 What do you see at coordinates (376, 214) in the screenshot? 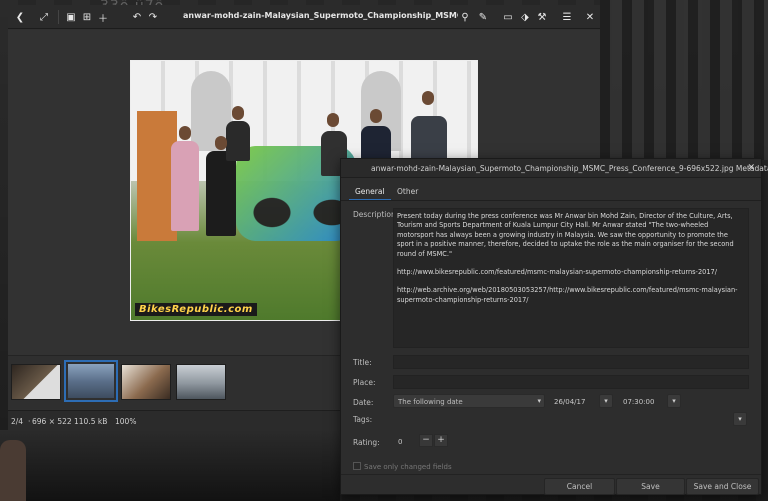
I see `description-label: Description:` at bounding box center [376, 214].